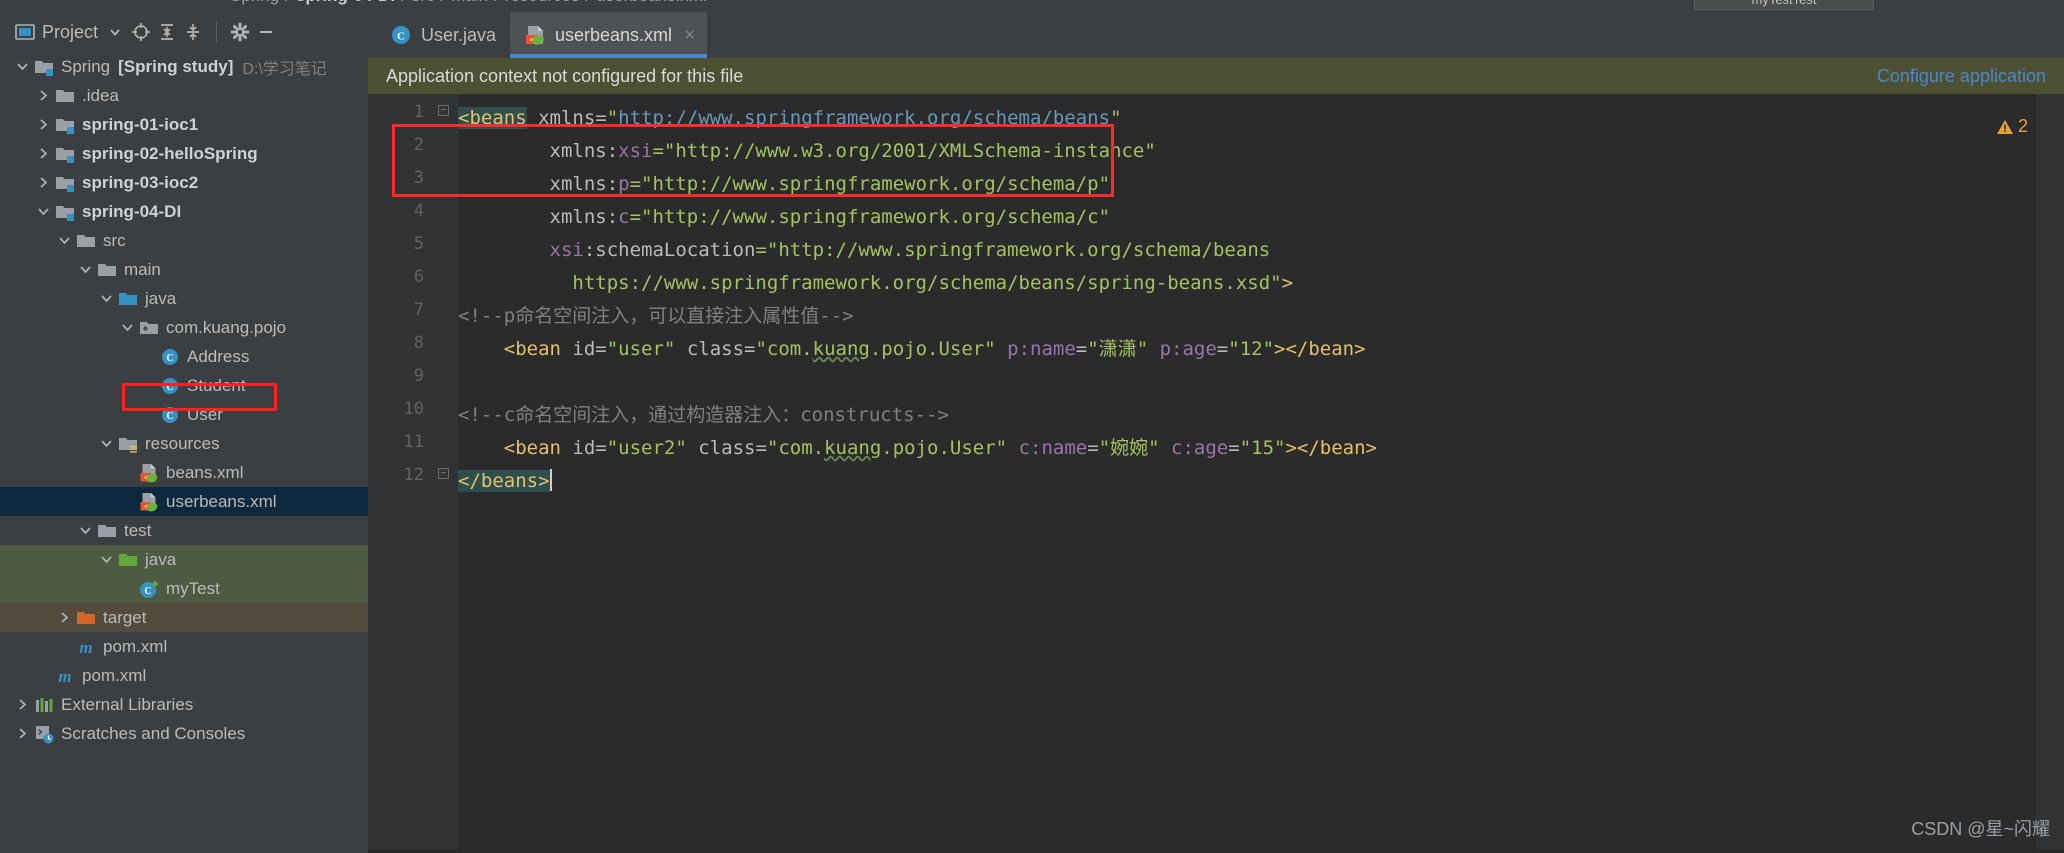  What do you see at coordinates (1251, 349) in the screenshot?
I see `code-token: "12"` at bounding box center [1251, 349].